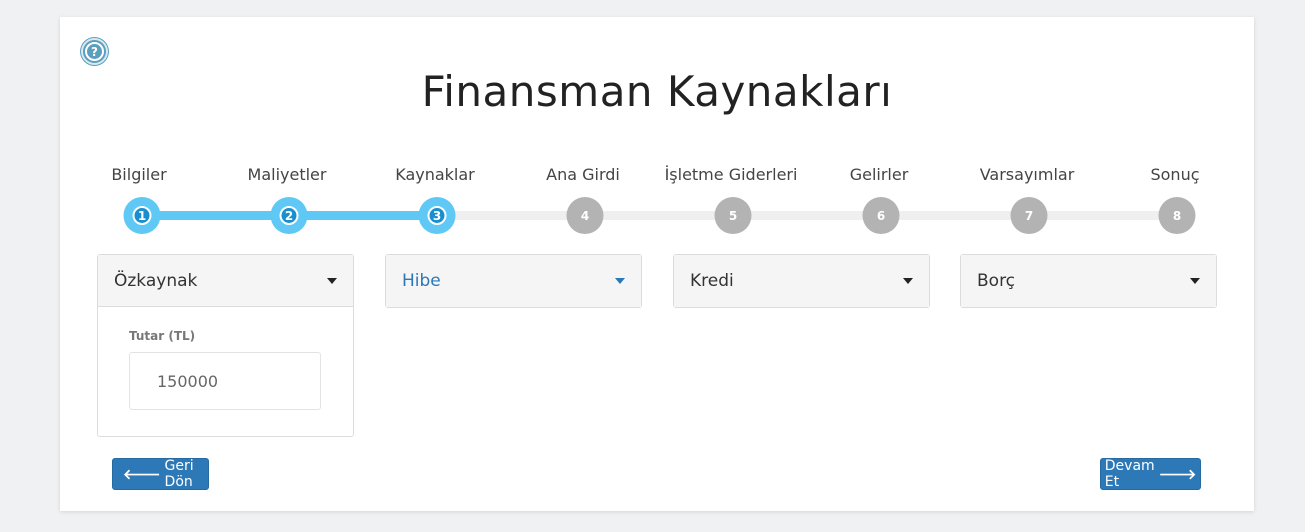  Describe the element at coordinates (225, 381) in the screenshot. I see `tutar-input` at that location.